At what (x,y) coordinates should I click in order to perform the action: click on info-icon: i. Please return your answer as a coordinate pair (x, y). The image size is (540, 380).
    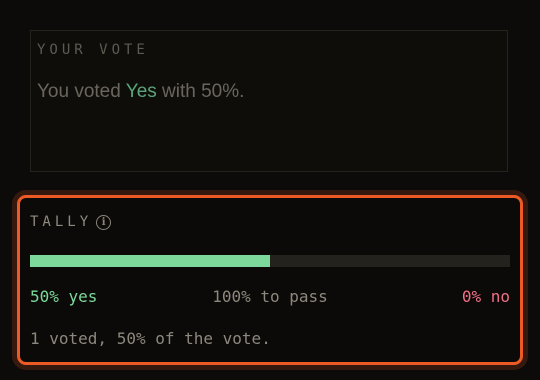
    Looking at the image, I should click on (104, 222).